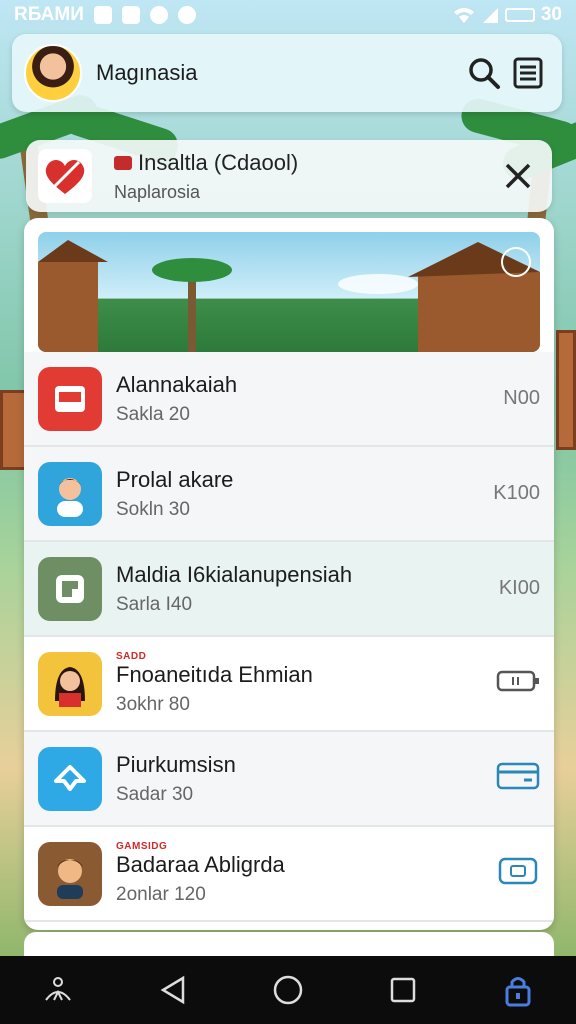  I want to click on close-icon, so click(518, 176).